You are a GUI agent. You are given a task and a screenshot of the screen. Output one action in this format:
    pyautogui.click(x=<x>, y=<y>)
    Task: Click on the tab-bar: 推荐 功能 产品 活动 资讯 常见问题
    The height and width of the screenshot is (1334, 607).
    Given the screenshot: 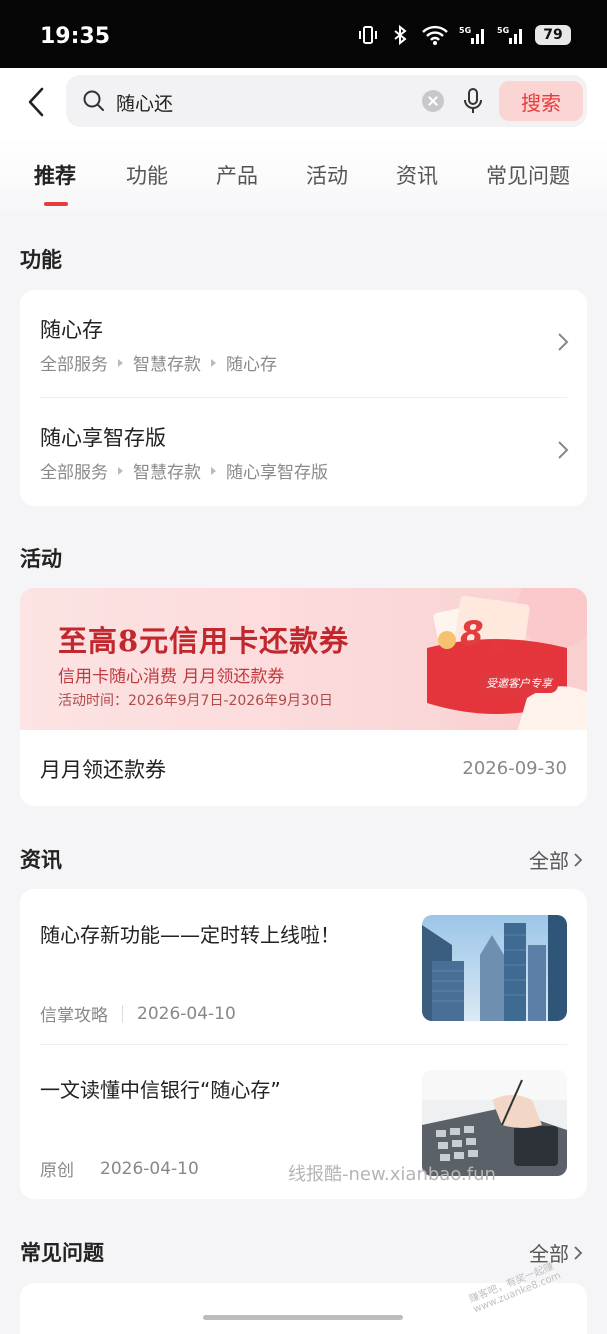 What is the action you would take?
    pyautogui.click(x=303, y=173)
    